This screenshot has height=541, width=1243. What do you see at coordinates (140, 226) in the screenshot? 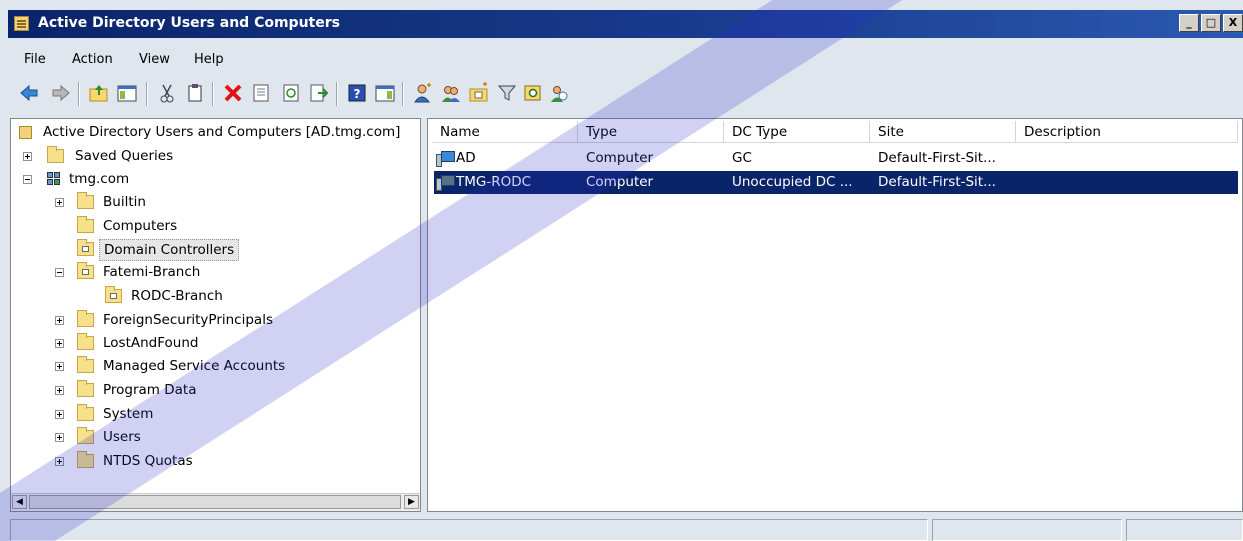
I see `tree-item-label: Computers` at bounding box center [140, 226].